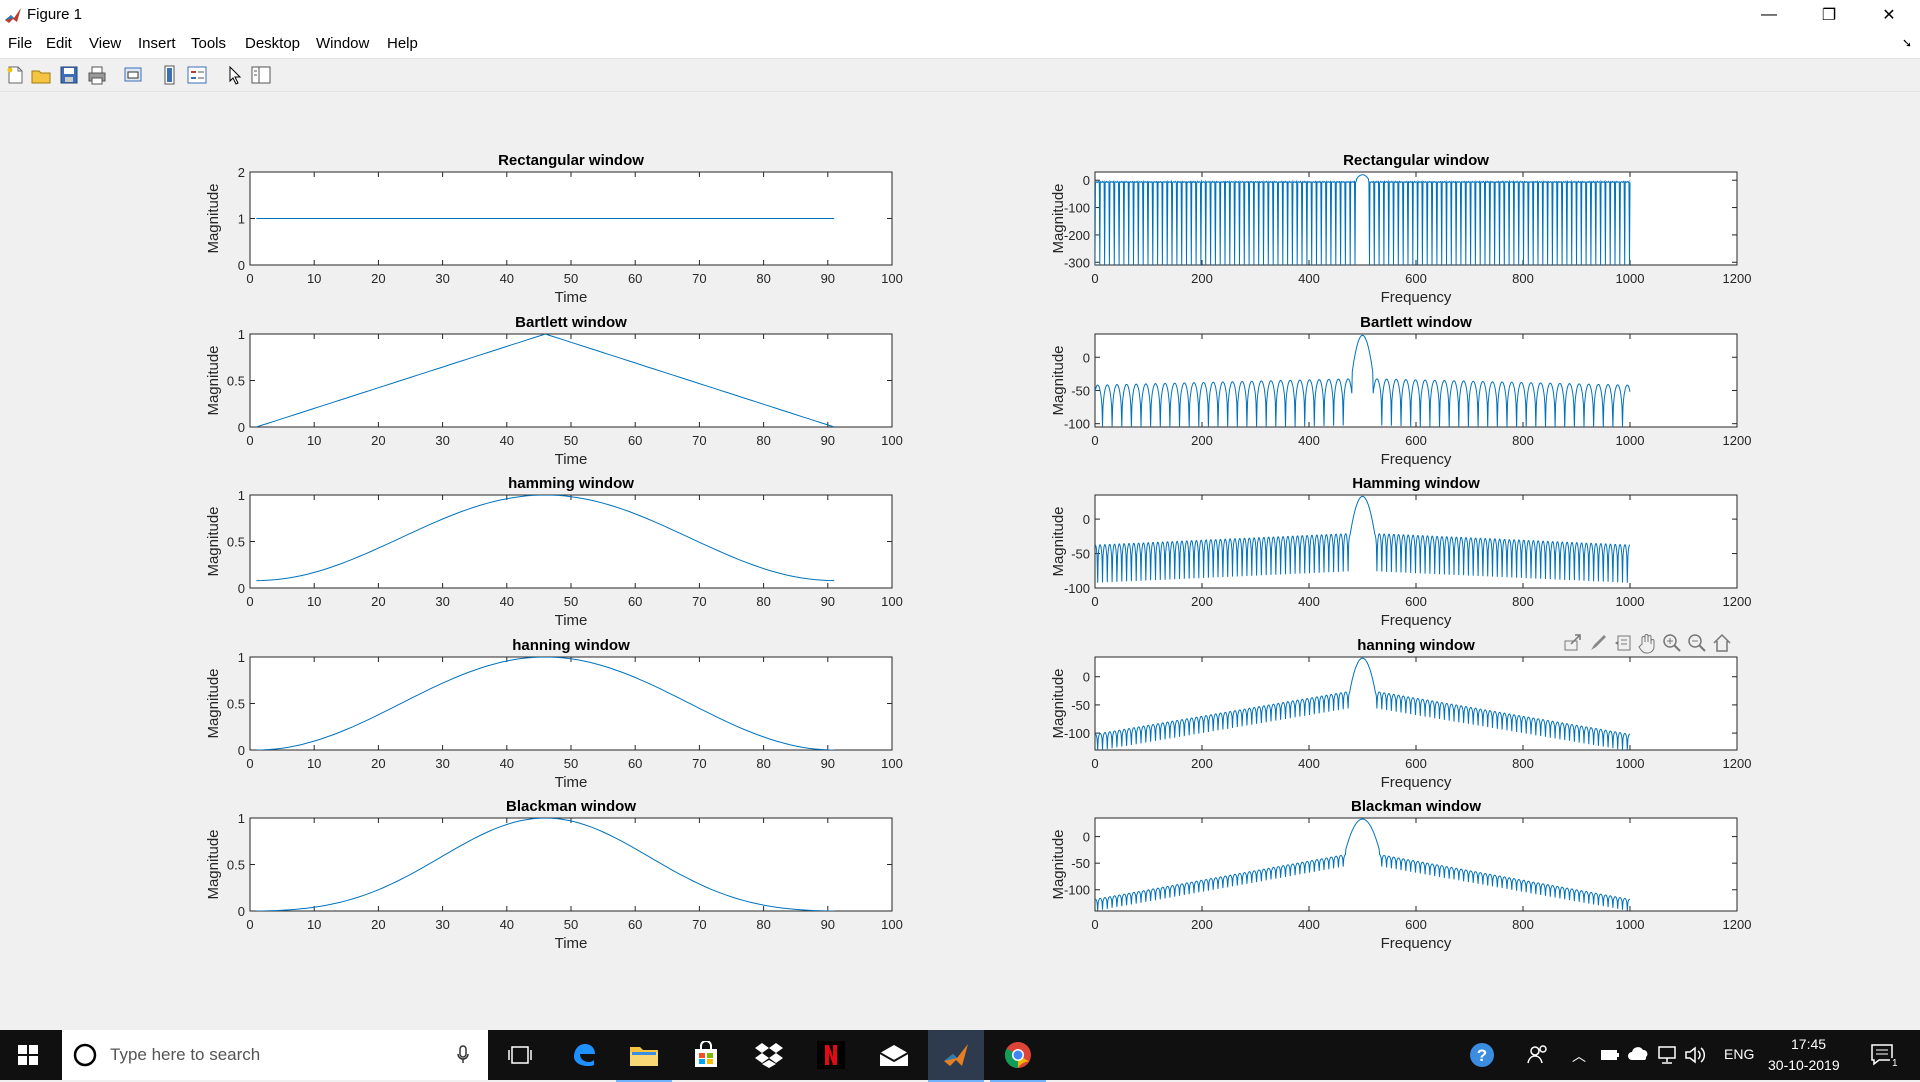 The height and width of the screenshot is (1082, 1920). Describe the element at coordinates (1804, 1065) in the screenshot. I see `clock-date: 30-10-2019` at that location.